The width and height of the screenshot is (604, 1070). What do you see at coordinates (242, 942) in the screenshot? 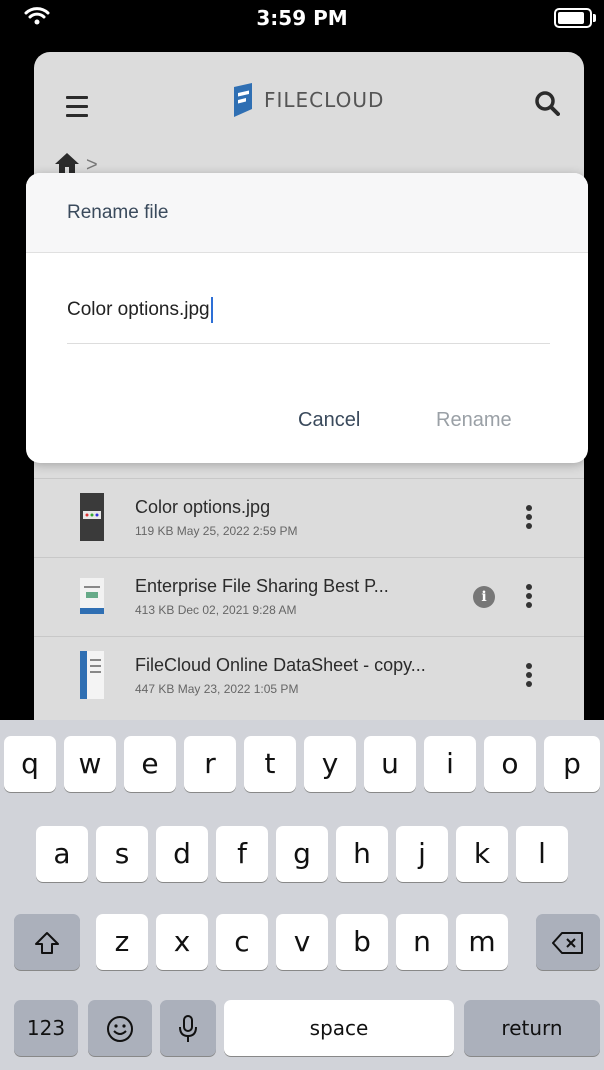
I see `key-c: c` at bounding box center [242, 942].